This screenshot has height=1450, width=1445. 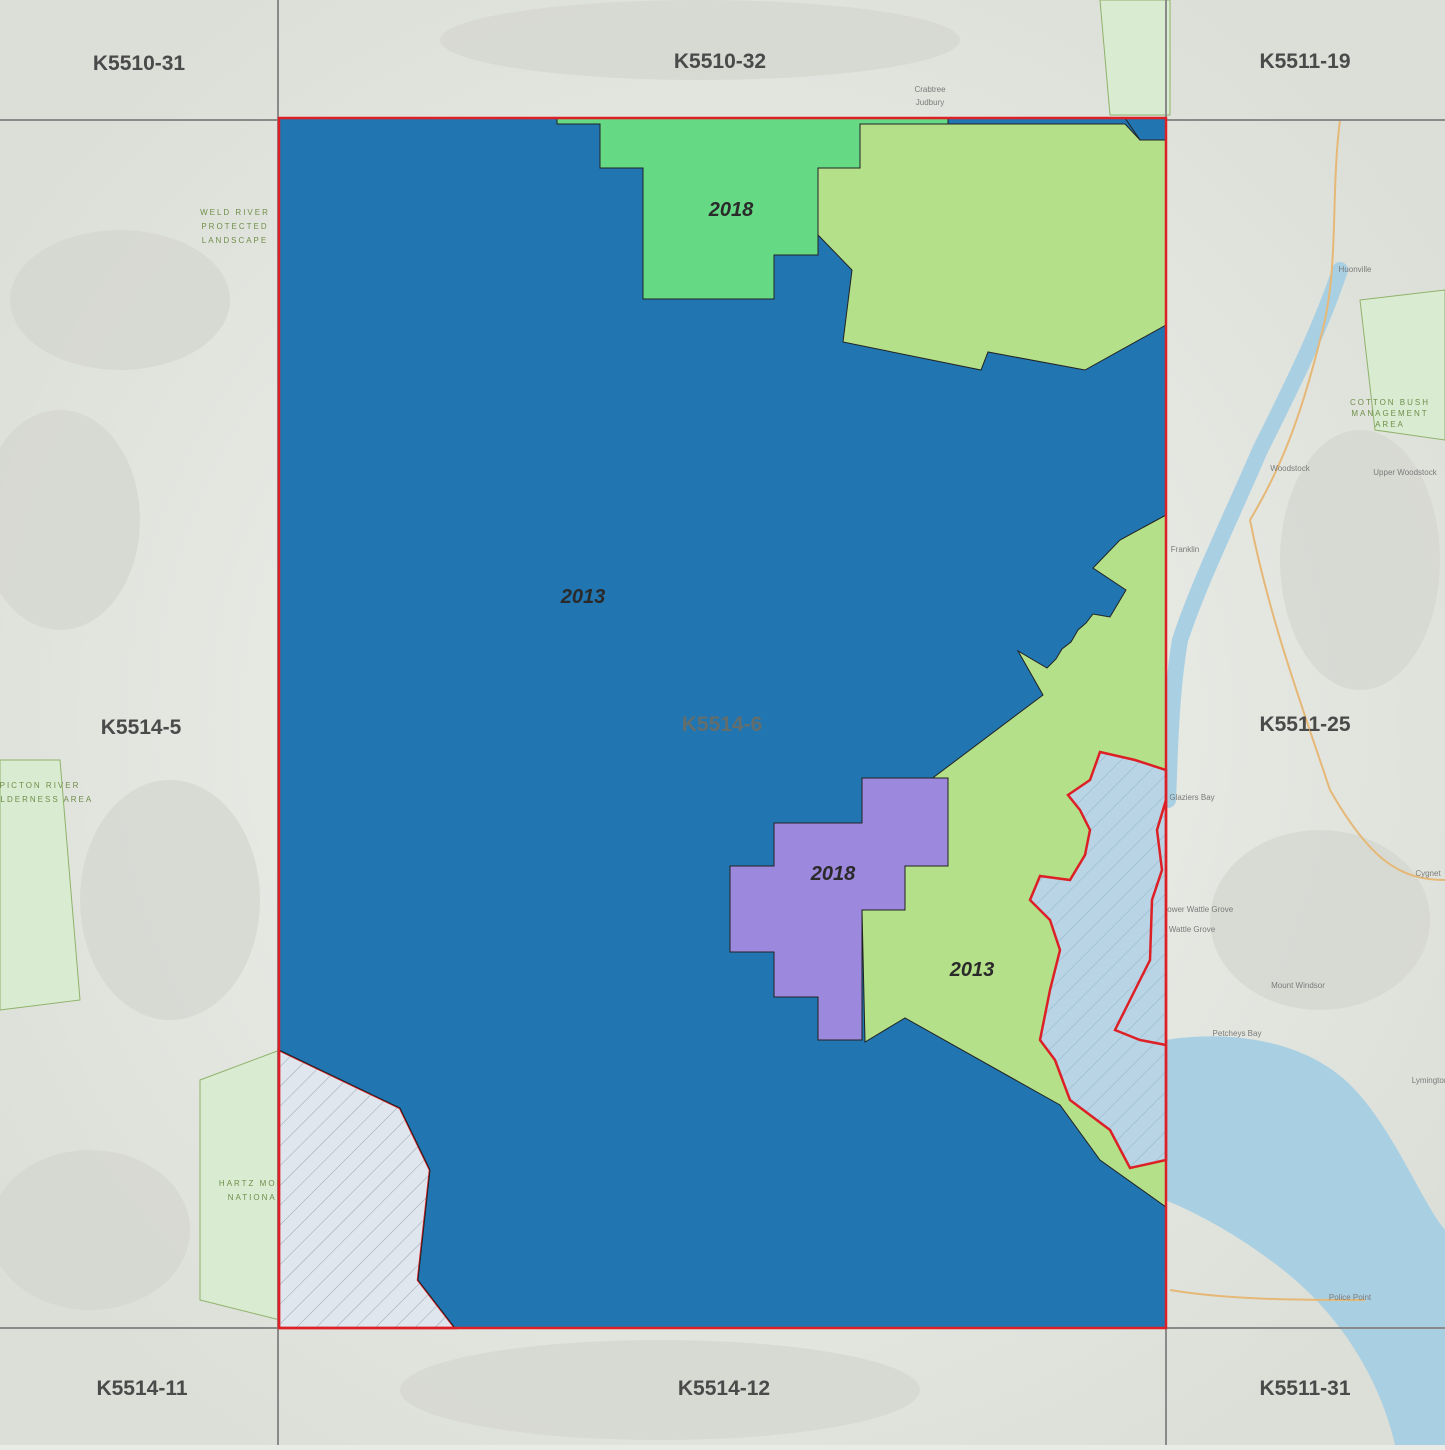 I want to click on tile-label-se: K5511-31, so click(x=1304, y=1388).